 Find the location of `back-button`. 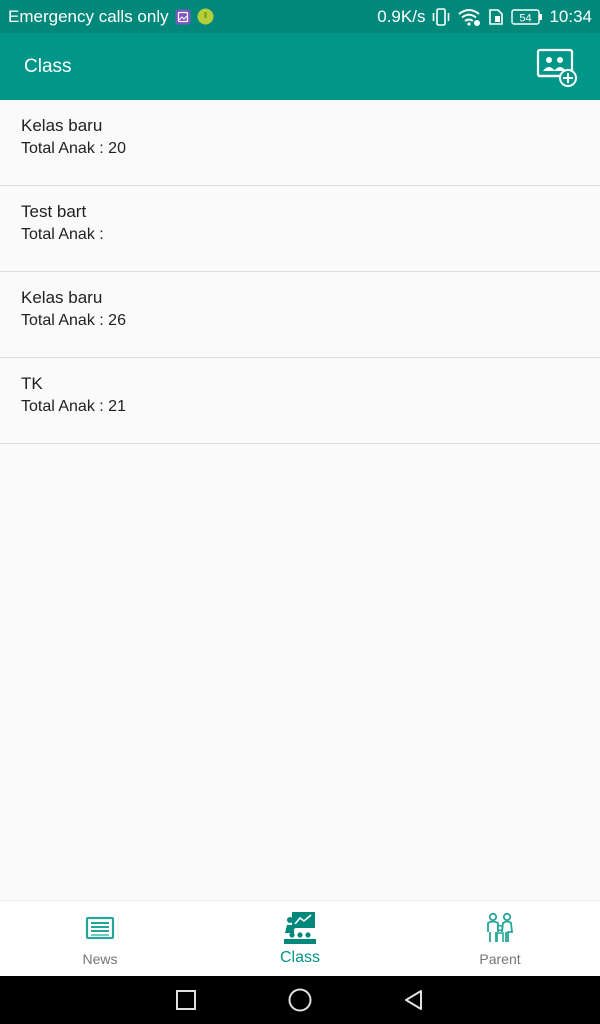

back-button is located at coordinates (414, 1000).